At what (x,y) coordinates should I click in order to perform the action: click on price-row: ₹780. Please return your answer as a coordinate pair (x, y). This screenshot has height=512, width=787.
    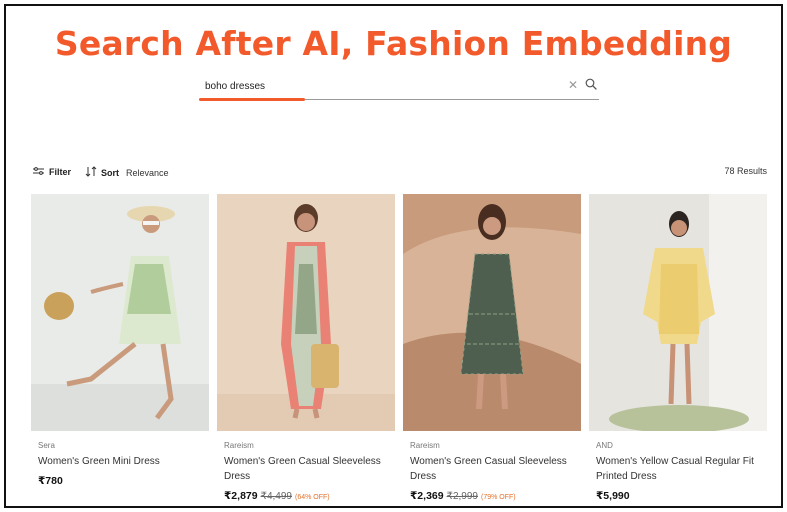
    Looking at the image, I should click on (50, 481).